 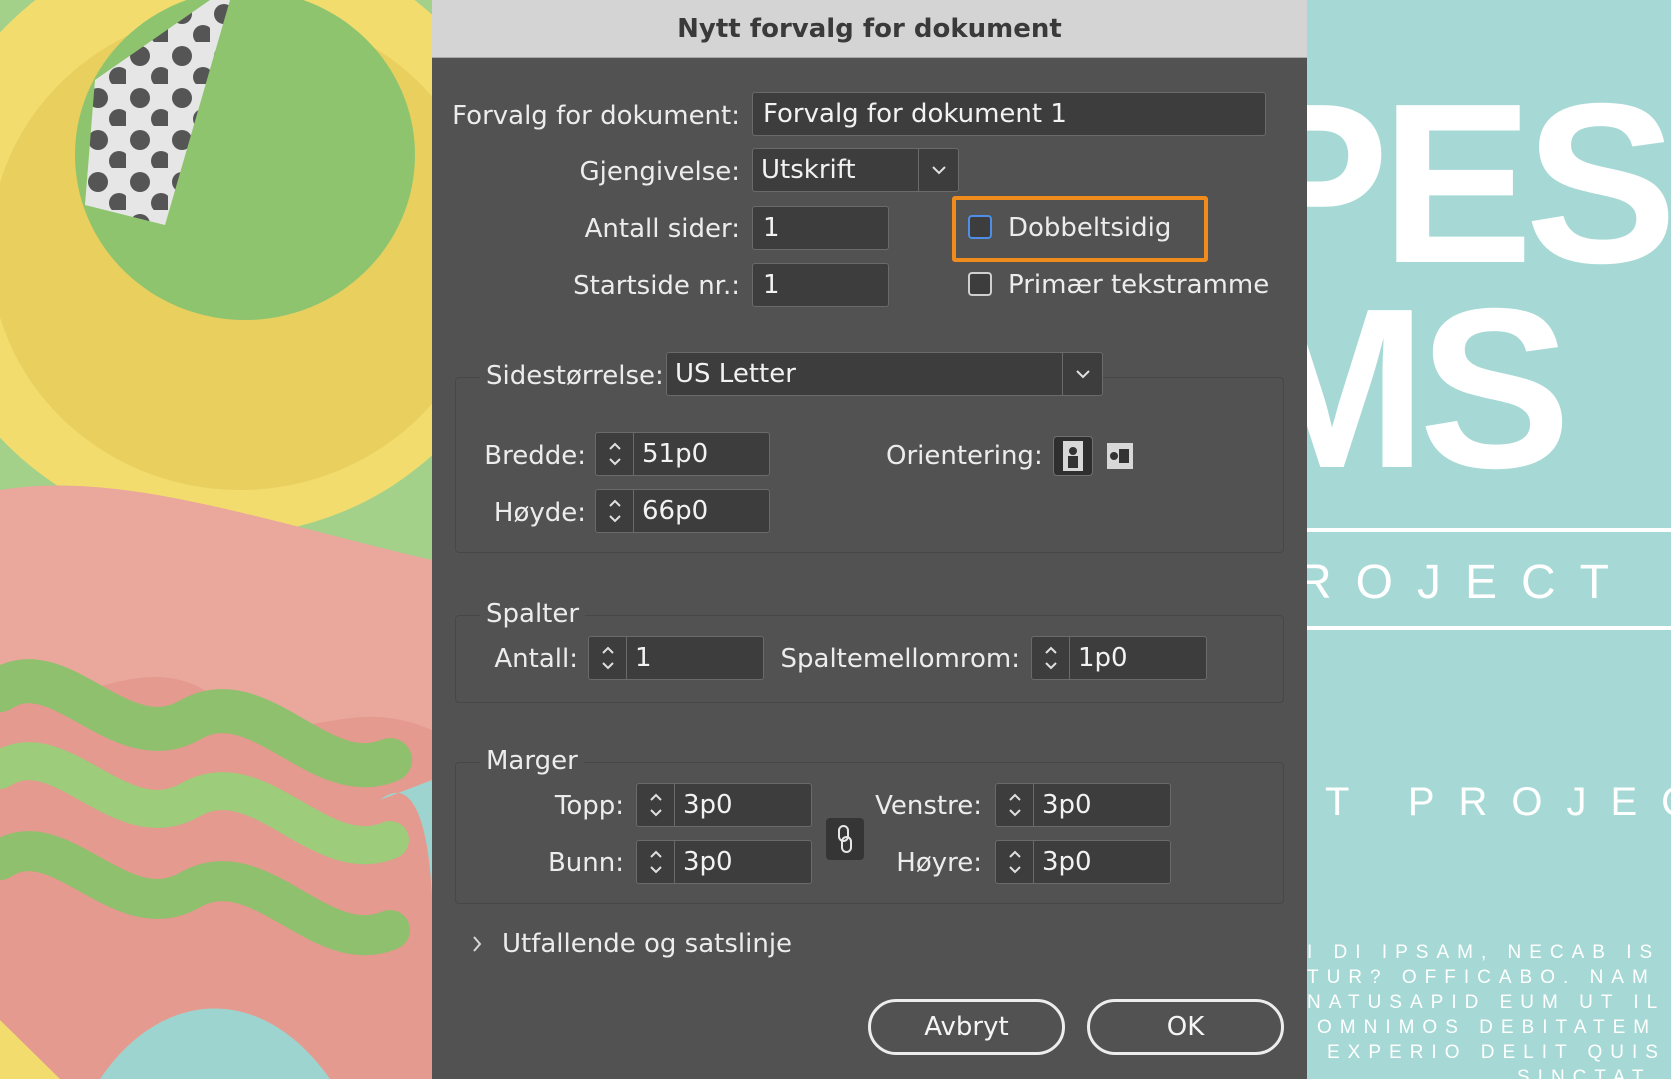 I want to click on poster-body-line: OMNIMOS DEBITATEM, so click(x=1487, y=1027).